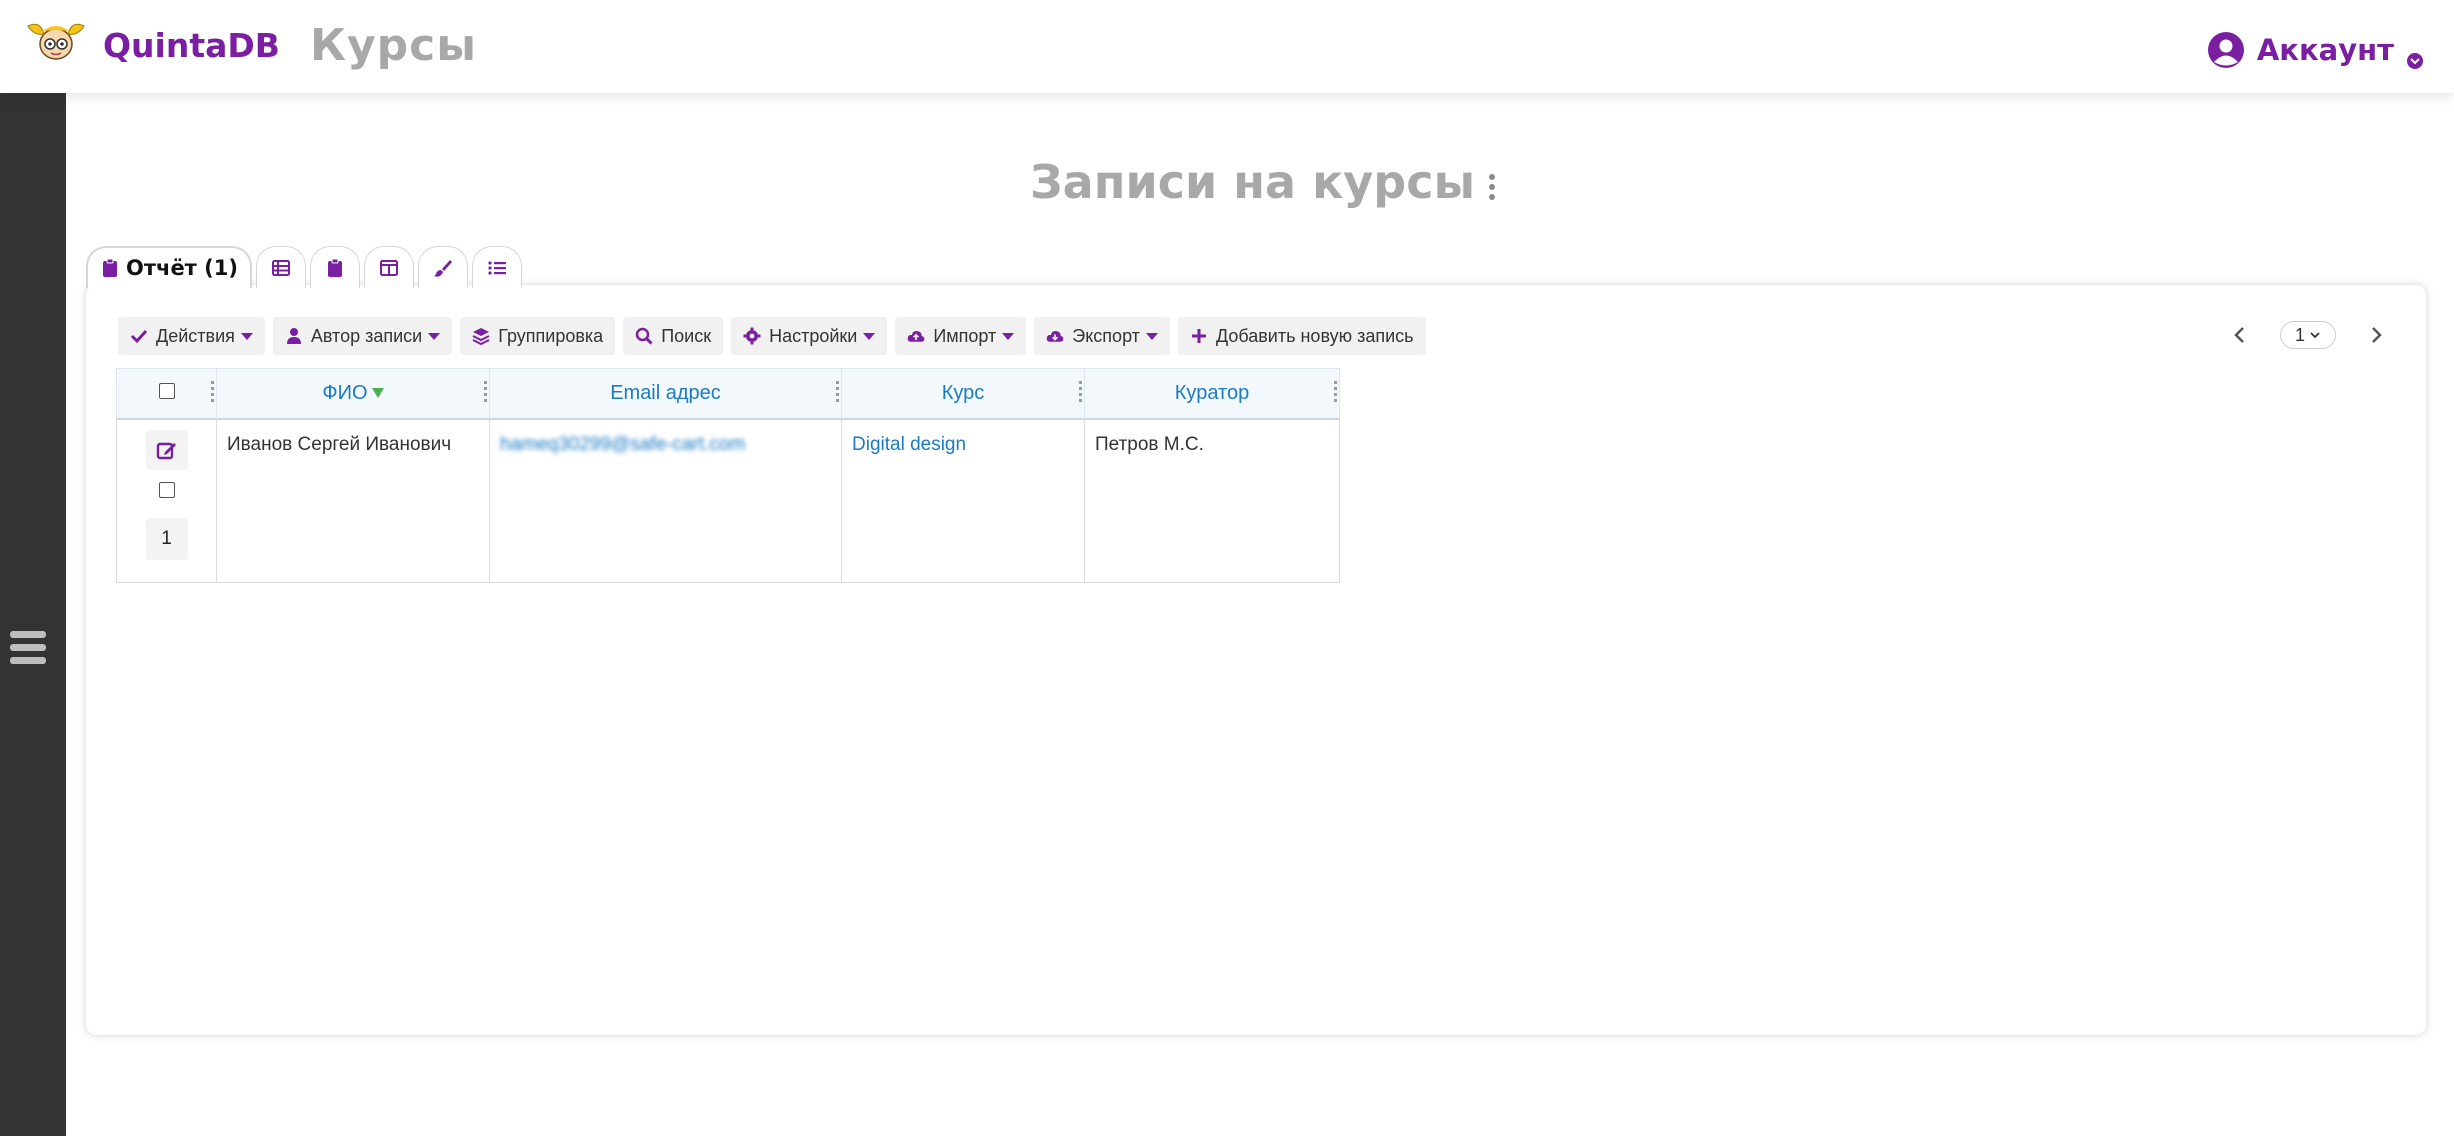 The width and height of the screenshot is (2454, 1136). I want to click on column-header-curator: Куратор, so click(1212, 394).